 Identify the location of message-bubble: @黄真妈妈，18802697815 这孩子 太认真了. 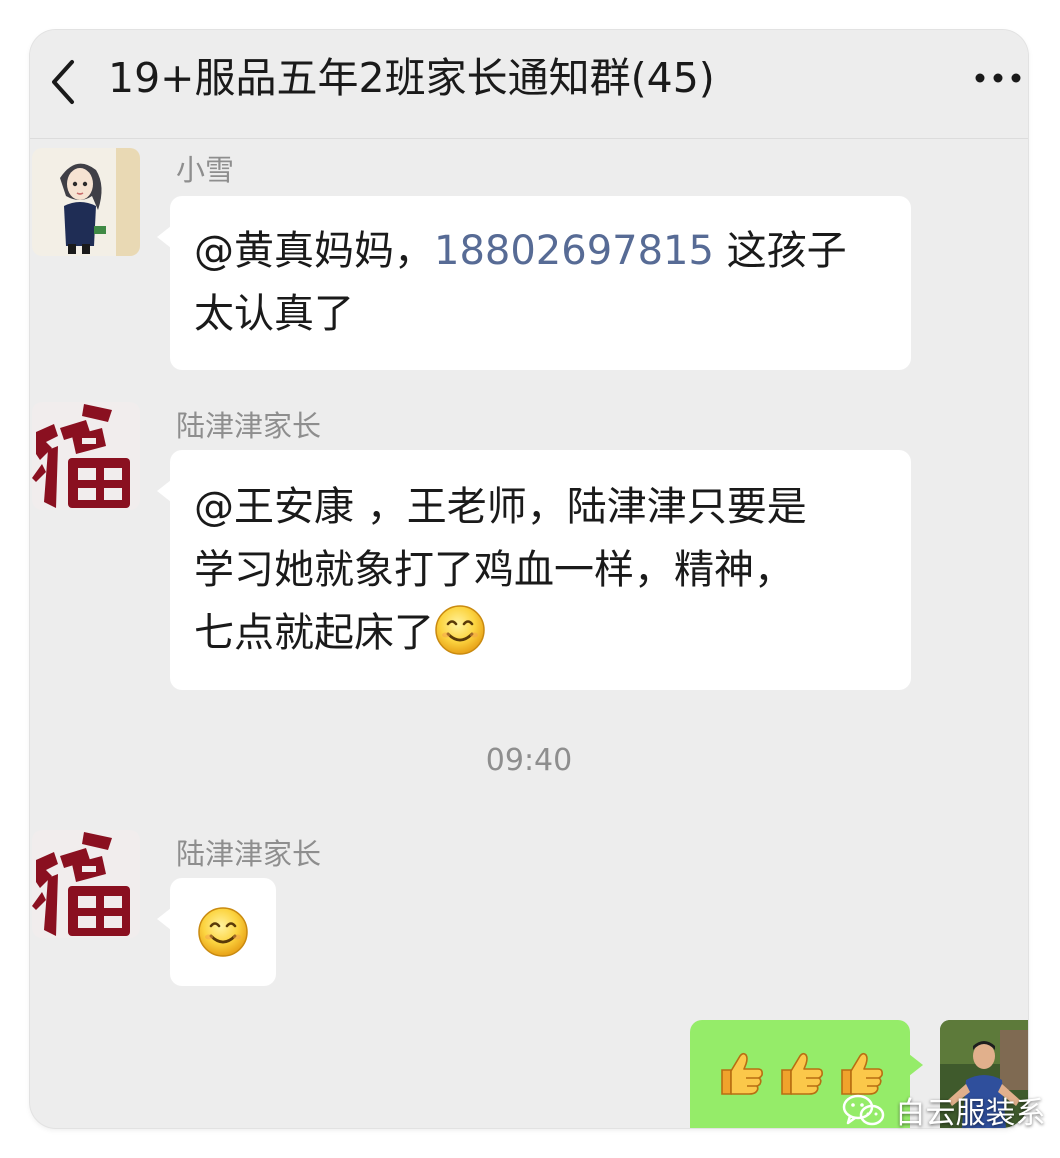
(534, 283).